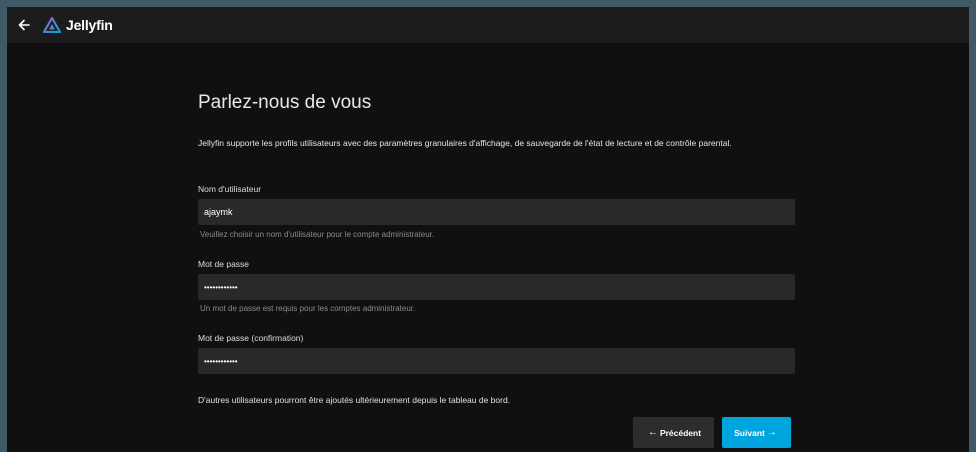 Image resolution: width=976 pixels, height=452 pixels. I want to click on previous-button: ← Précédent, so click(673, 432).